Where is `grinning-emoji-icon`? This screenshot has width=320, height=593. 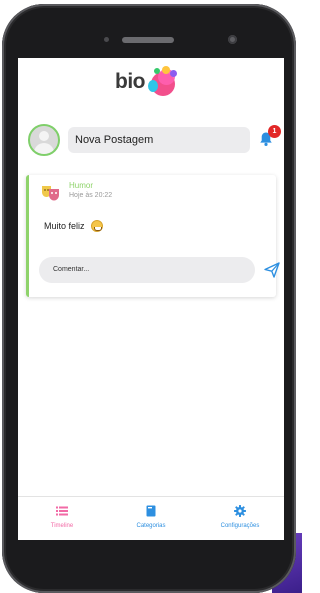 grinning-emoji-icon is located at coordinates (96, 226).